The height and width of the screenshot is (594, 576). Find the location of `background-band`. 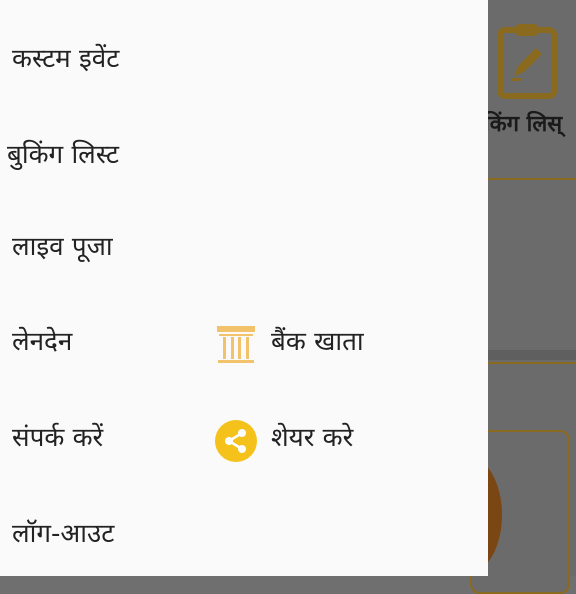

background-band is located at coordinates (532, 355).